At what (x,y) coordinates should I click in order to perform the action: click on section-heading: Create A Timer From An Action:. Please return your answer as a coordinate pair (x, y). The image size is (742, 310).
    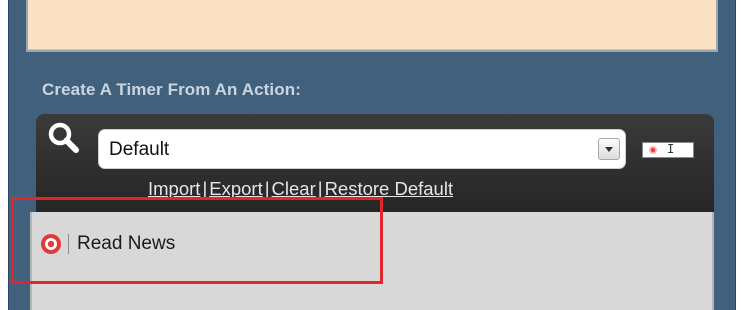
    Looking at the image, I should click on (171, 89).